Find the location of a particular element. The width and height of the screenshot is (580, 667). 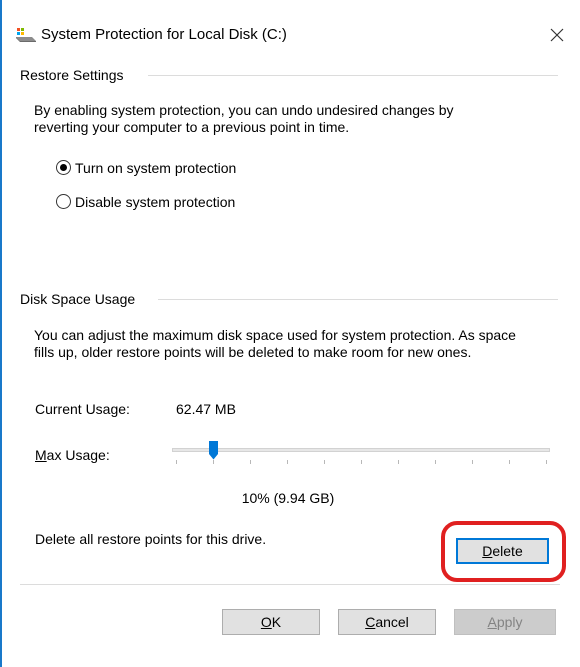

radio-button-selected is located at coordinates (63, 167).